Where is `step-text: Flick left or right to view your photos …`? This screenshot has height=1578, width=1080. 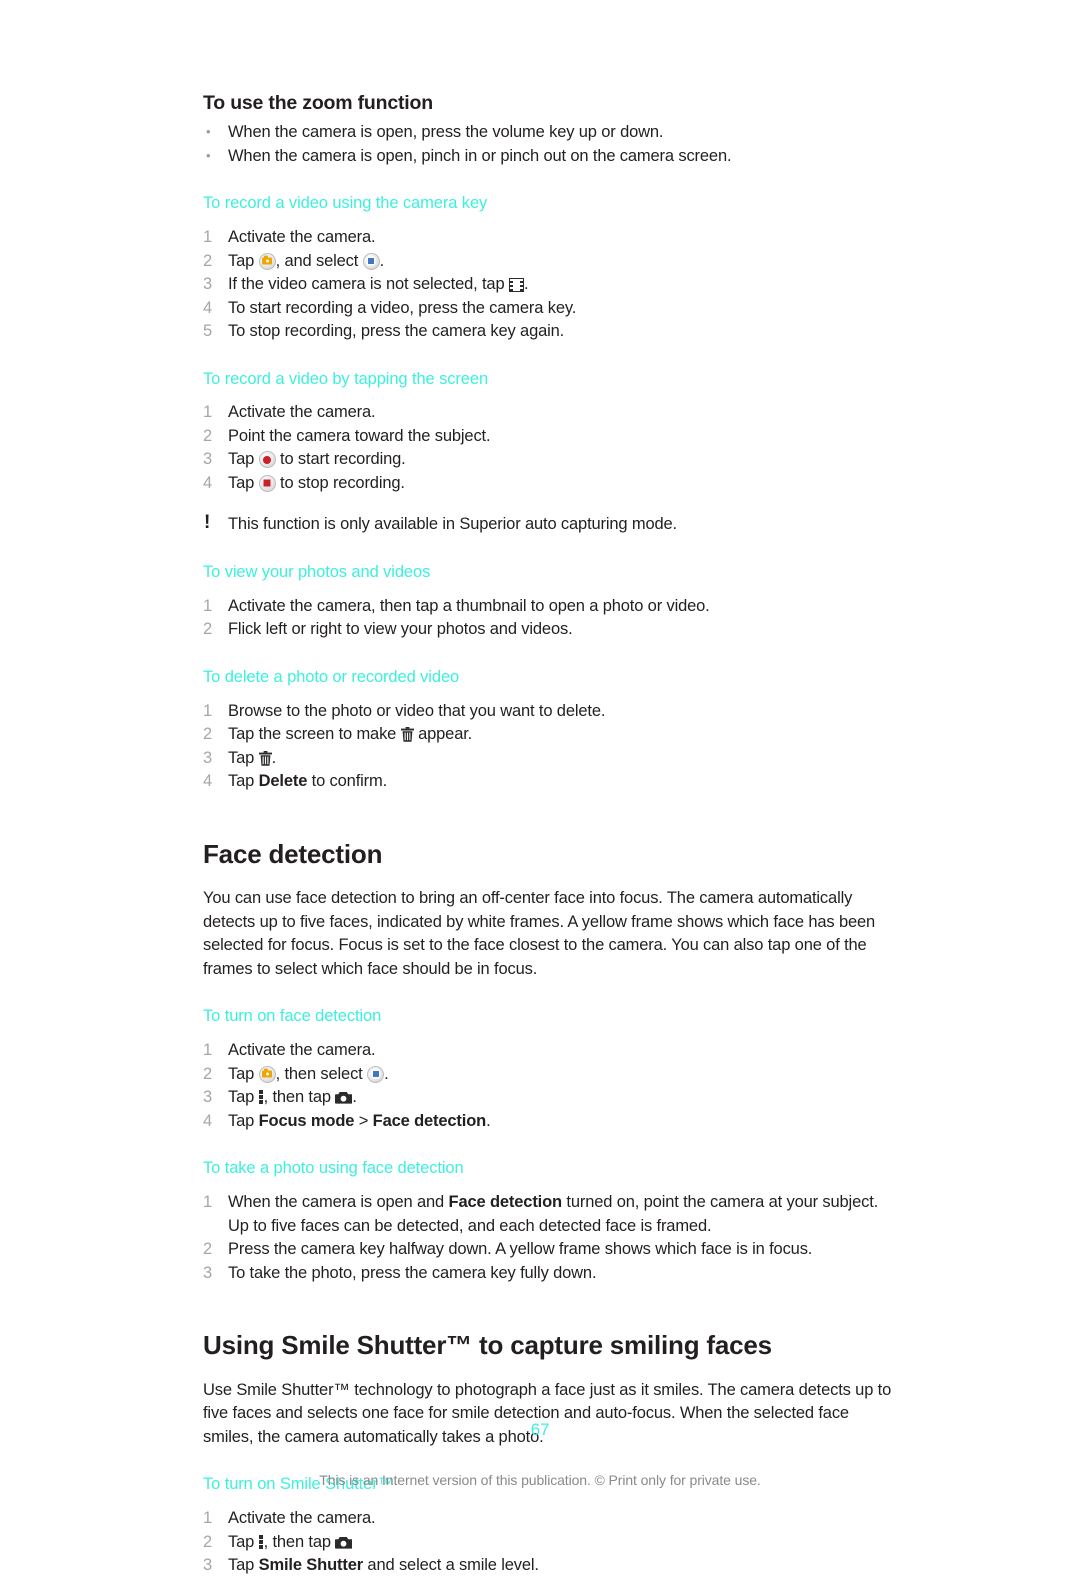 step-text: Flick left or right to view your photos … is located at coordinates (400, 629).